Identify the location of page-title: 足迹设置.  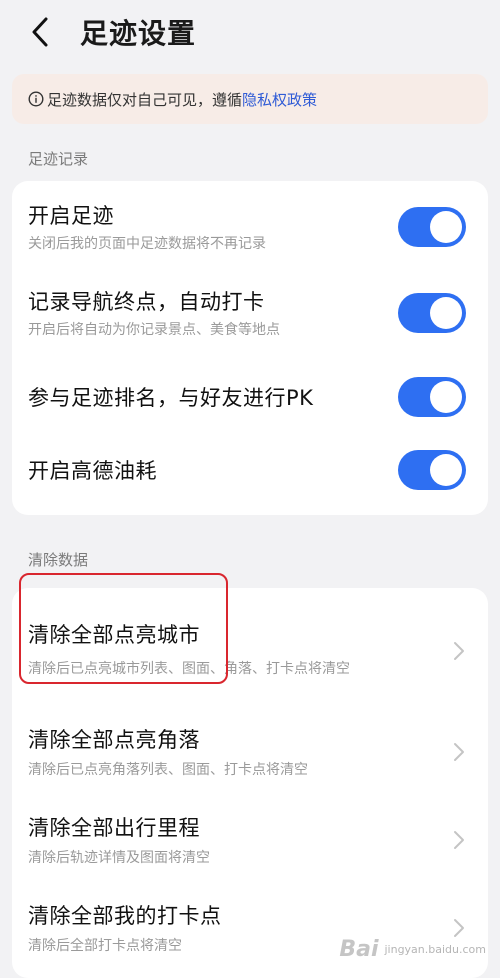
(138, 33).